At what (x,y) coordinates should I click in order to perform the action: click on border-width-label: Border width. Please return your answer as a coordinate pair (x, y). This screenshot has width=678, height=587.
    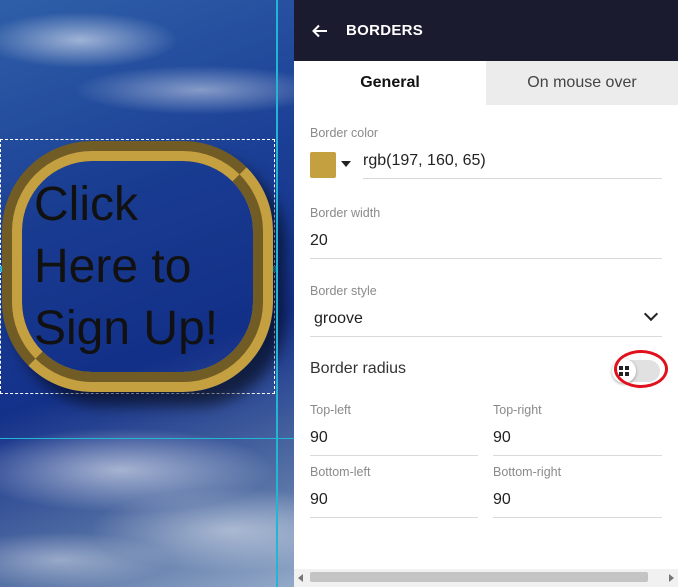
    Looking at the image, I should click on (345, 213).